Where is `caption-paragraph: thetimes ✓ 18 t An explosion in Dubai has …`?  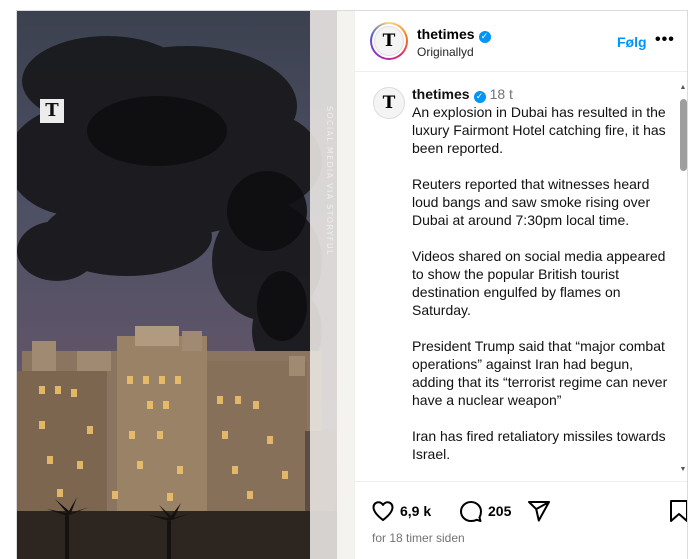
caption-paragraph: thetimes ✓ 18 t An explosion in Dubai has … is located at coordinates (543, 121).